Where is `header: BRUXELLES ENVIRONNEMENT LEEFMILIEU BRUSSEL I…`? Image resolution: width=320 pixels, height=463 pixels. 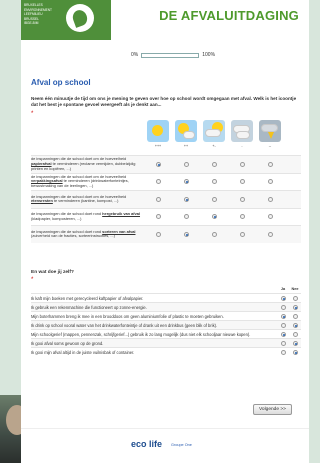
header: BRUXELLES ENVIRONNEMENT LEEFMILIEU BRUSSEL I… is located at coordinates (165, 20).